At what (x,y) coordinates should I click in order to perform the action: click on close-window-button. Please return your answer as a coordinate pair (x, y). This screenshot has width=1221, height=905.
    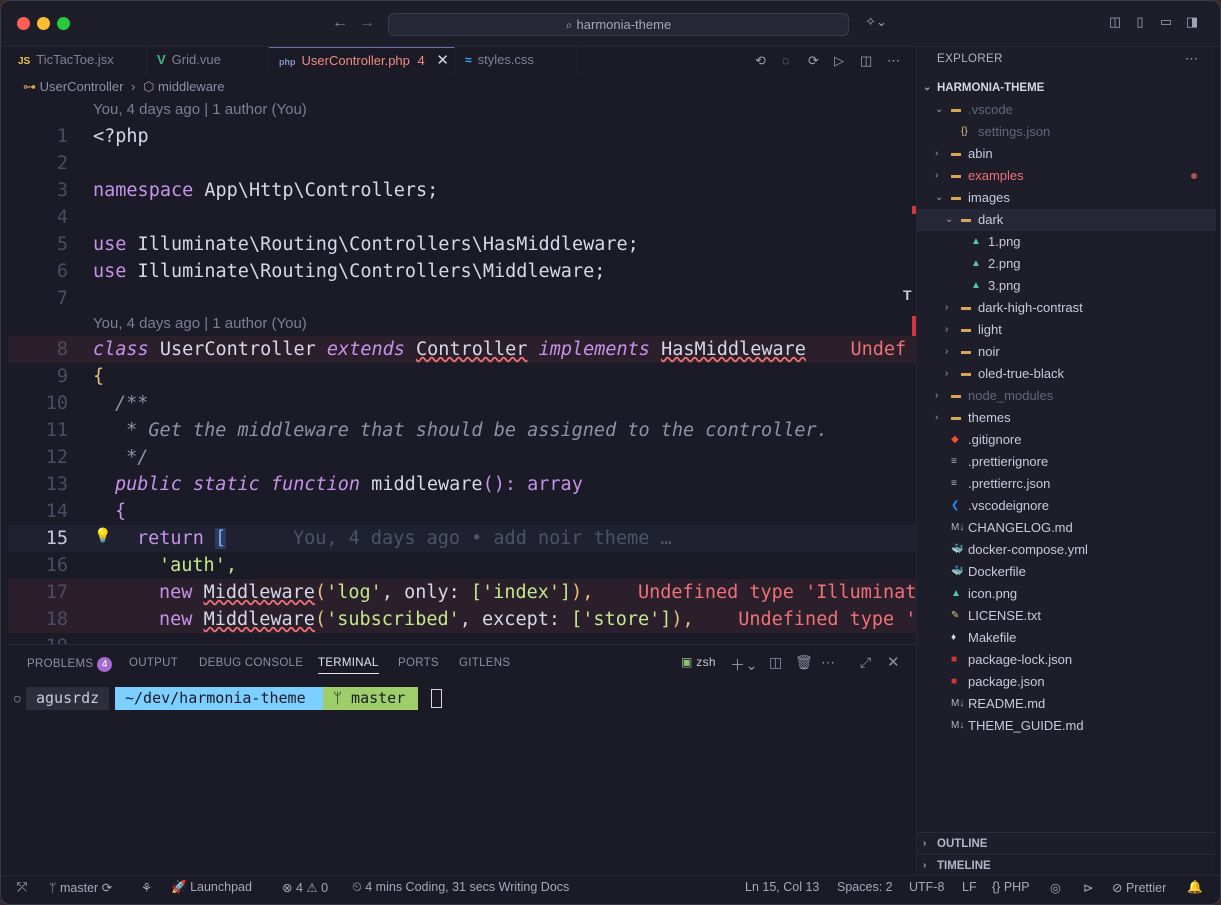
    Looking at the image, I should click on (23, 23).